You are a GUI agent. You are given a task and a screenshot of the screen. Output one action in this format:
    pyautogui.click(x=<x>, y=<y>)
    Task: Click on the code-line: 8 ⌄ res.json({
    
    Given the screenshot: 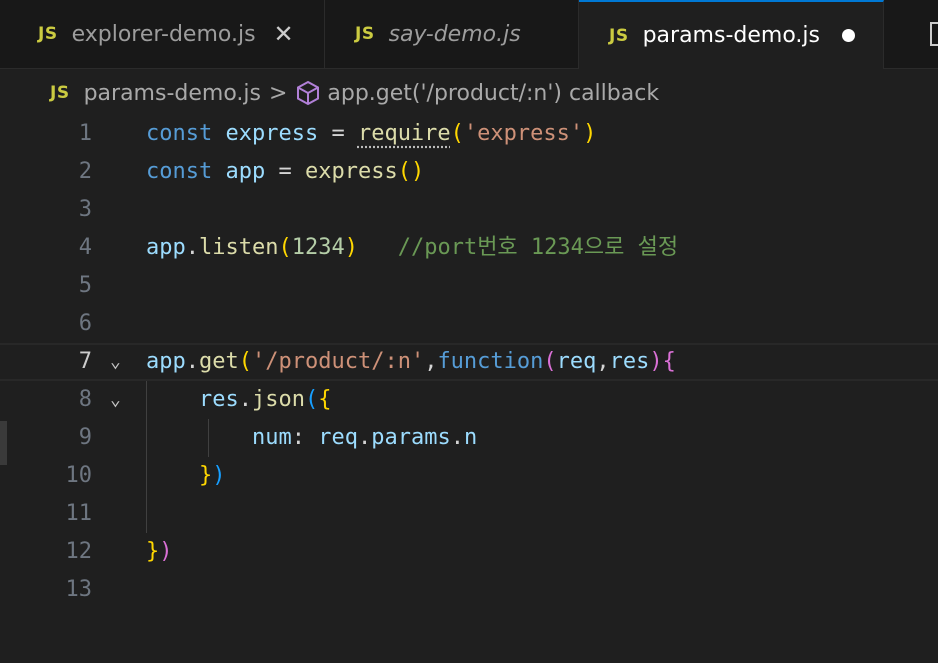 What is the action you would take?
    pyautogui.click(x=469, y=400)
    